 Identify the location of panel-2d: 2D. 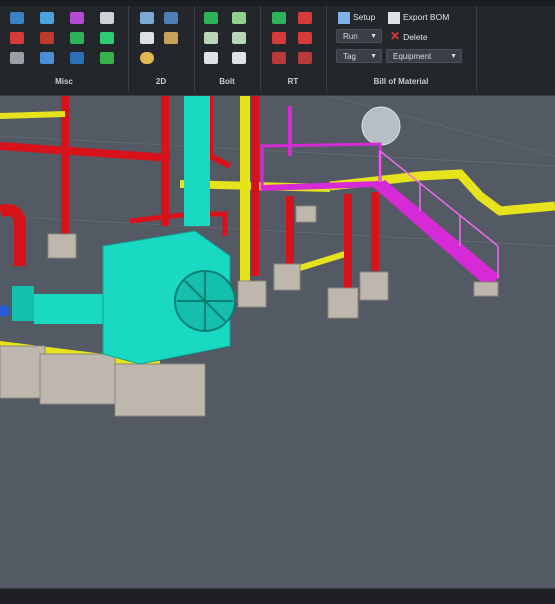
(161, 49).